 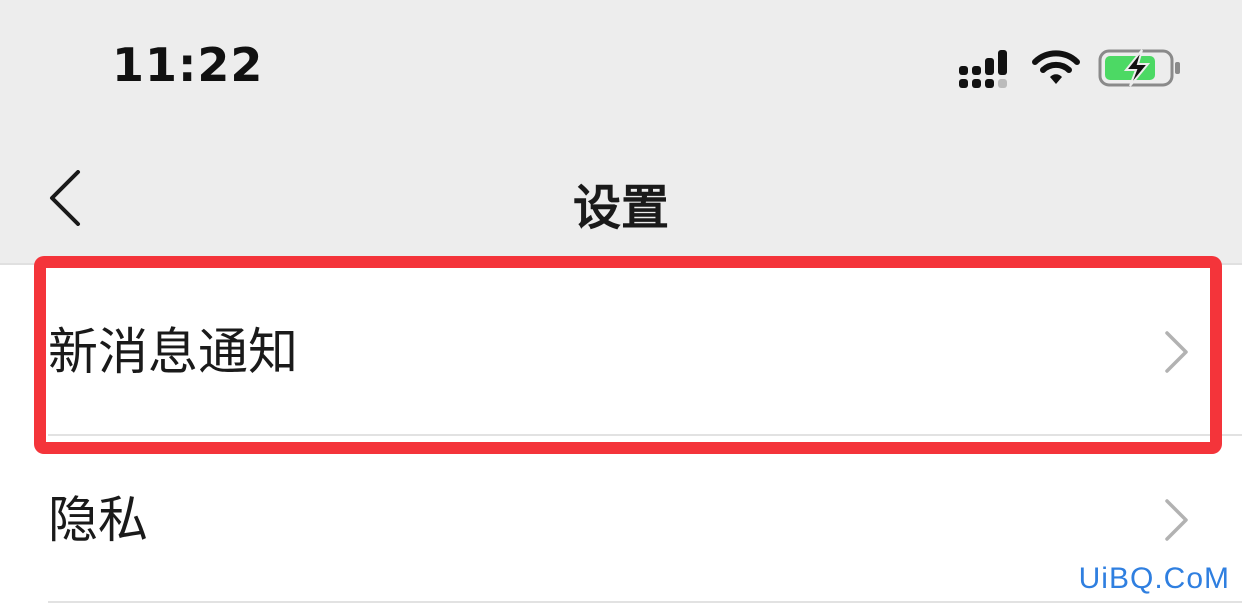 What do you see at coordinates (1056, 67) in the screenshot?
I see `wifi-icon` at bounding box center [1056, 67].